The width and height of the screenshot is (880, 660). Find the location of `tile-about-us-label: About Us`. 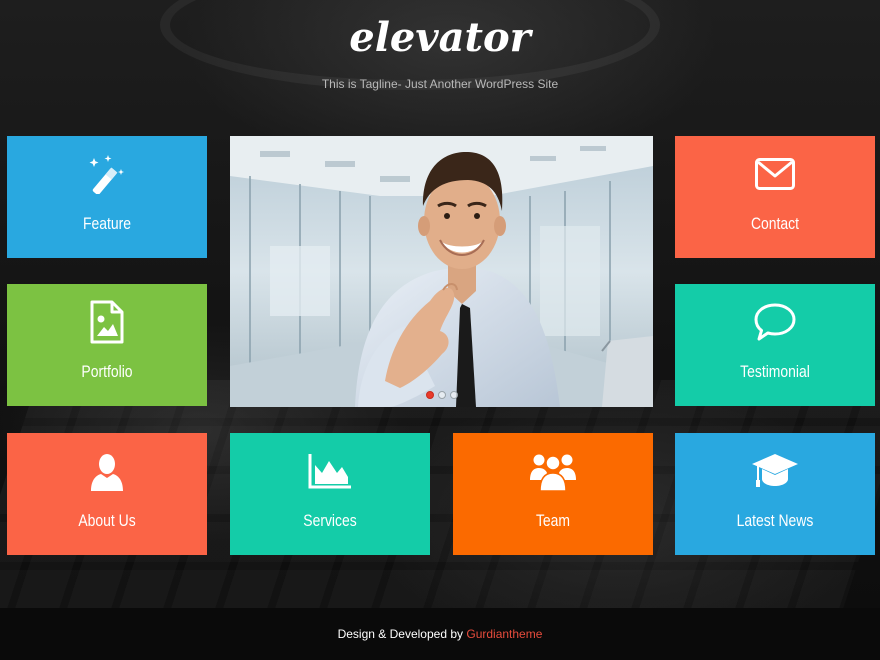

tile-about-us-label: About Us is located at coordinates (107, 520).